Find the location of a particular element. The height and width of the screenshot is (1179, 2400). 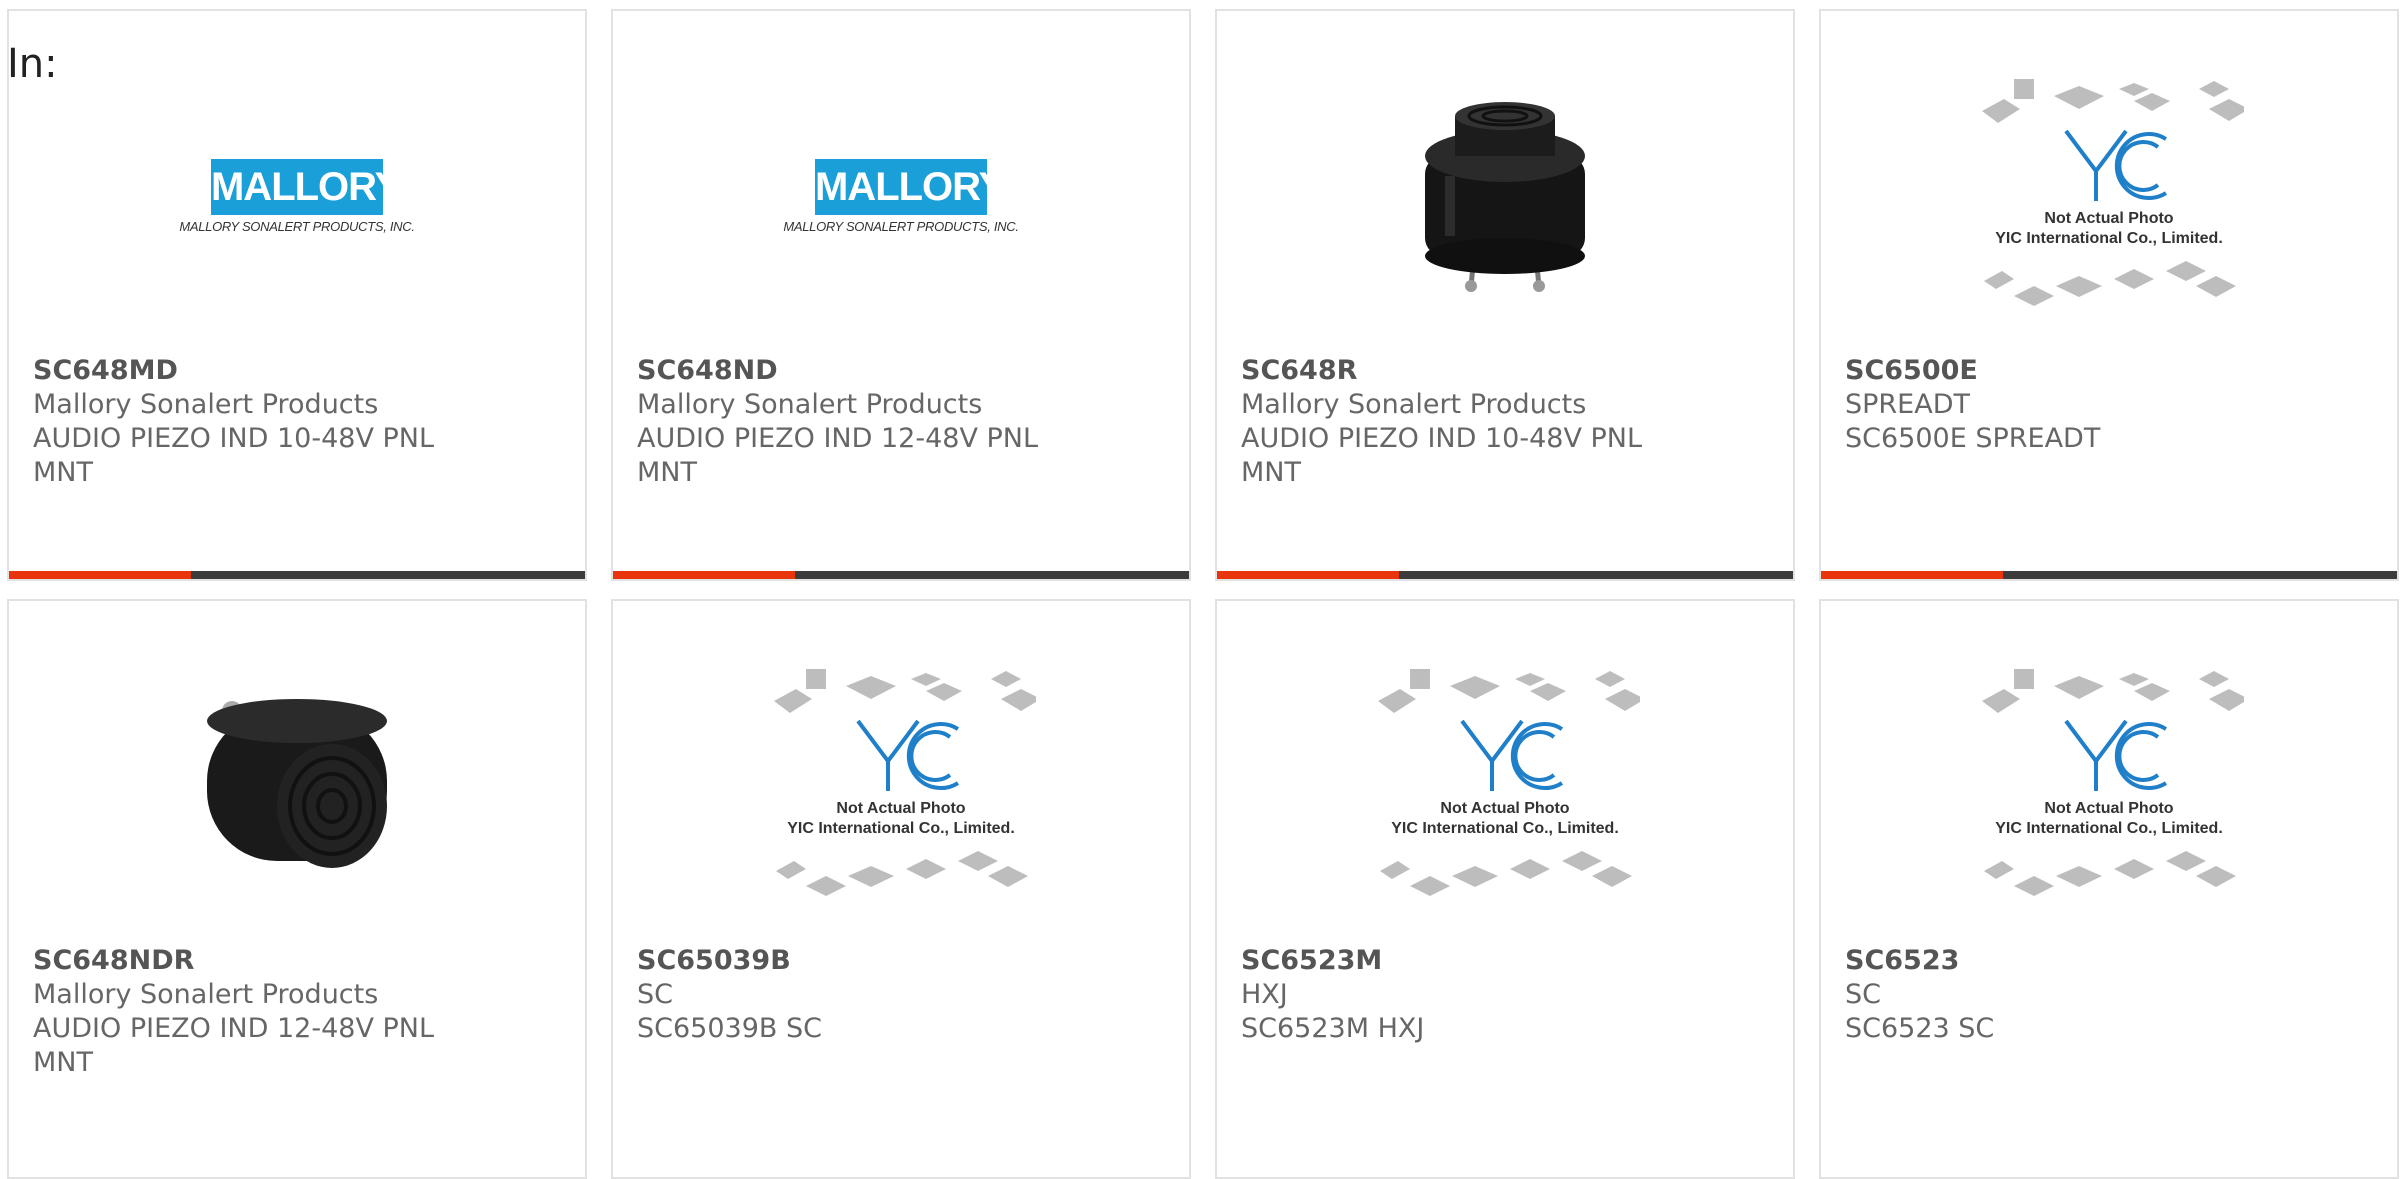

part-number-link: SC6500E is located at coordinates (2109, 371).